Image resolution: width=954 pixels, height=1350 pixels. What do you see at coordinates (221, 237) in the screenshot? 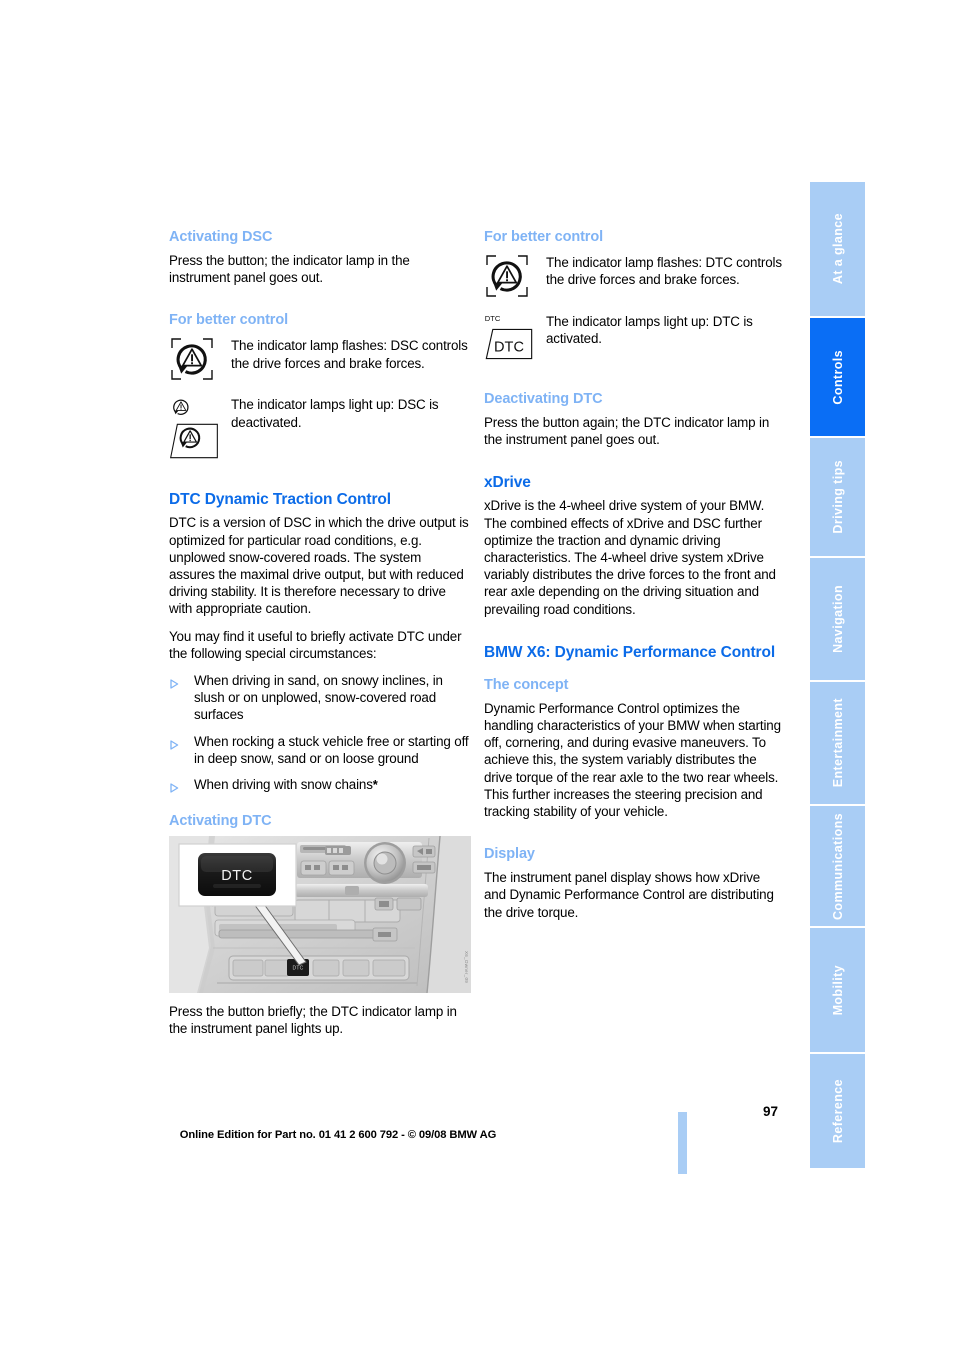
I see `heading-activating-dsc: Activating DSC` at bounding box center [221, 237].